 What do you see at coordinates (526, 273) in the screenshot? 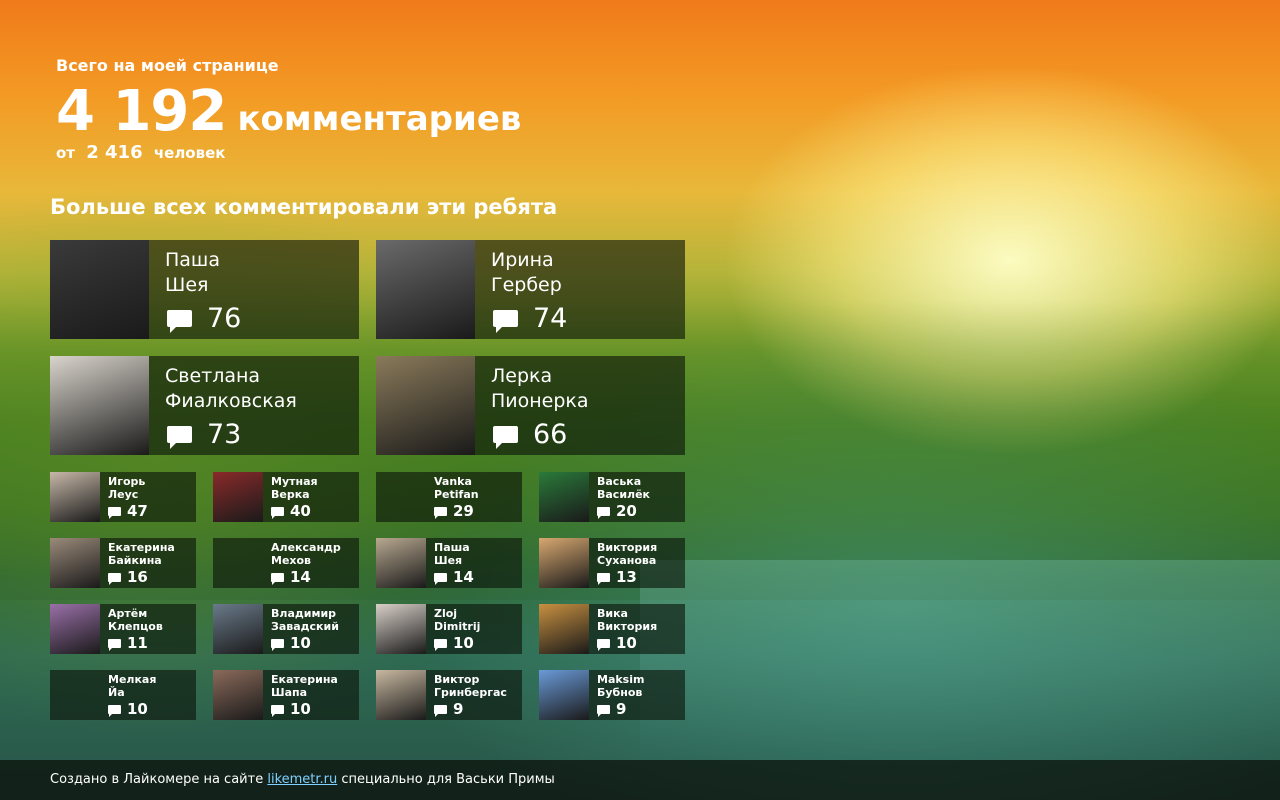
I see `commenter-name: Ирина Гербер` at bounding box center [526, 273].